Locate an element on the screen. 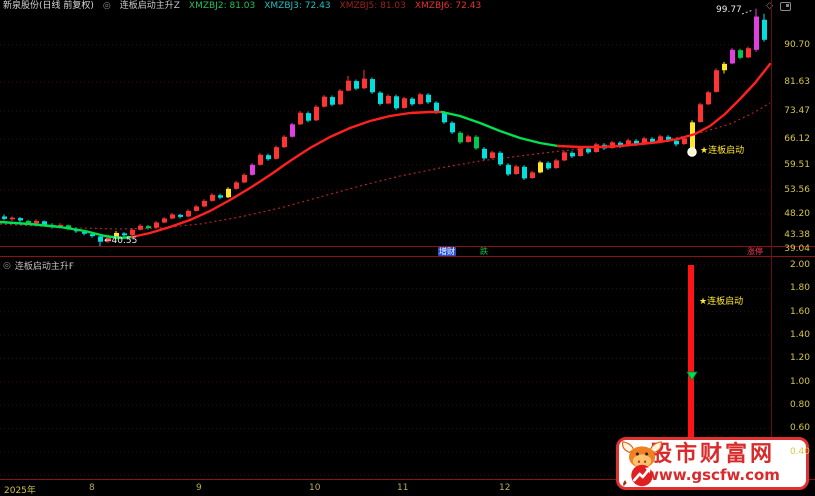  sub-price-tick: 1.00 is located at coordinates (799, 382).